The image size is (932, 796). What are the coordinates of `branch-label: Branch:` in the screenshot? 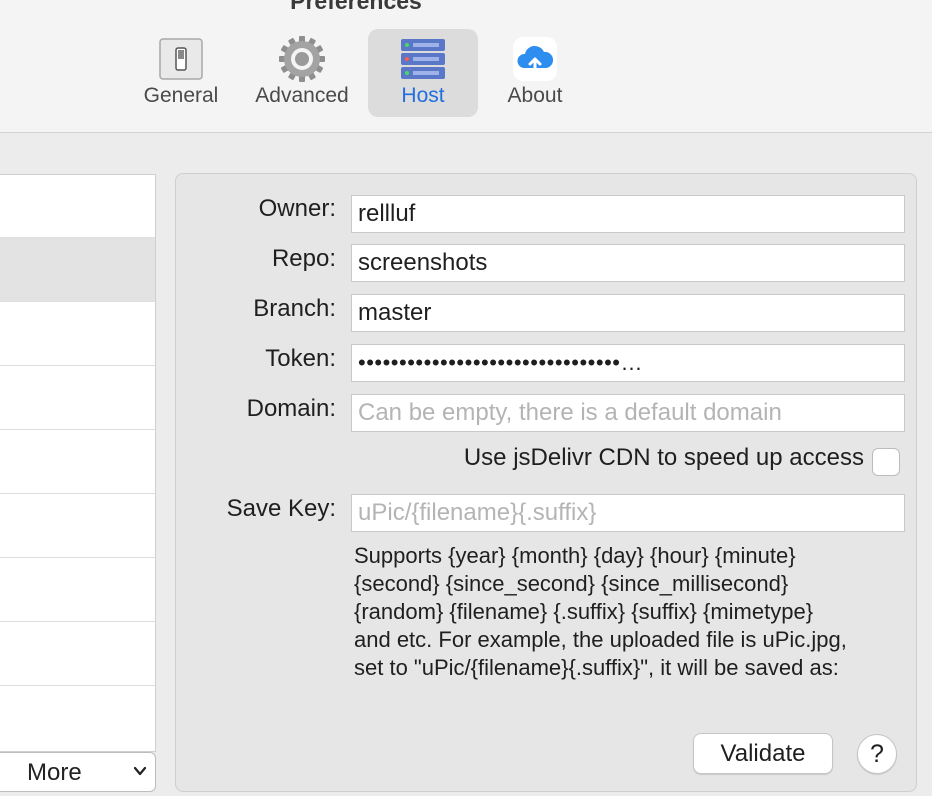 It's located at (294, 308).